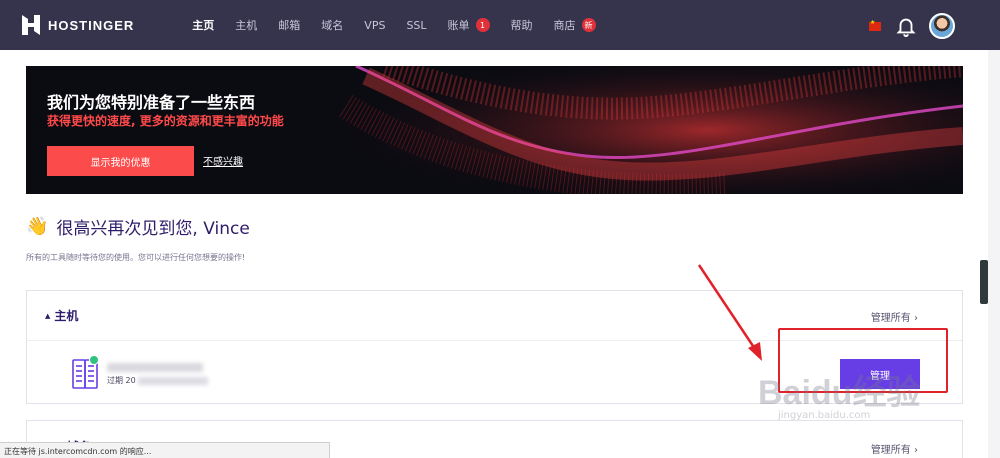 This screenshot has height=458, width=1000. What do you see at coordinates (564, 25) in the screenshot?
I see `nav-item-label: 商店` at bounding box center [564, 25].